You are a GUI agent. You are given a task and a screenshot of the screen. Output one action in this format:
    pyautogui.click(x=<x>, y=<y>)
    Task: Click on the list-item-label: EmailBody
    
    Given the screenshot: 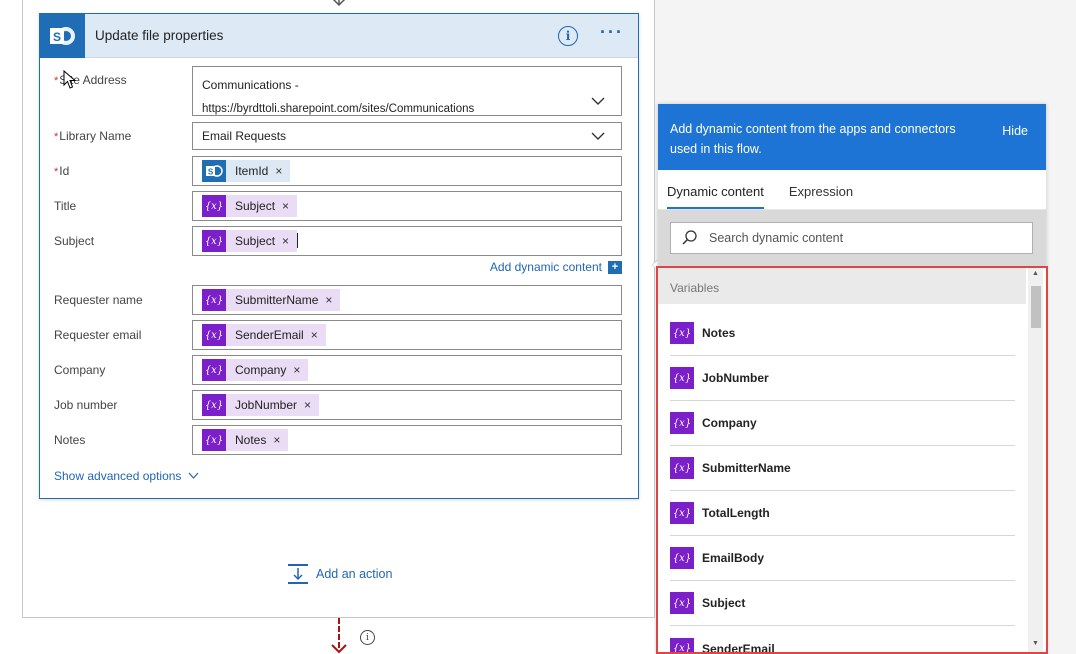 What is the action you would take?
    pyautogui.click(x=733, y=558)
    